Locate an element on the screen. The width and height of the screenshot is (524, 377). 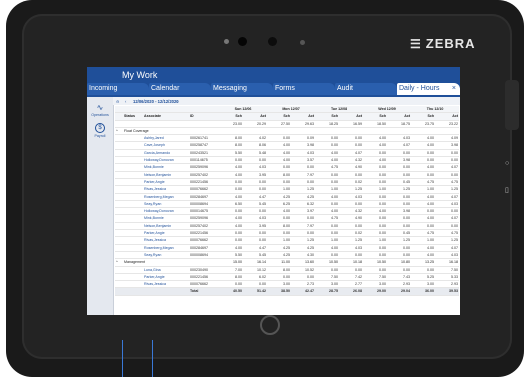
sidebar-item-payroll: $ Payroll is located at coordinates (100, 130).